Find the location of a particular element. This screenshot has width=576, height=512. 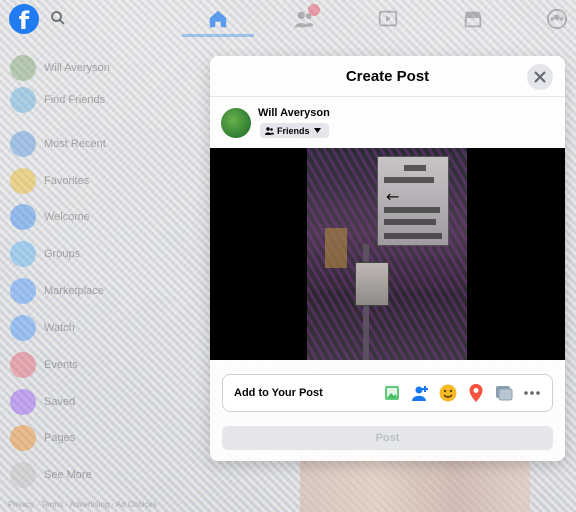

sidebar-item-label: Will Averyson is located at coordinates (77, 68).